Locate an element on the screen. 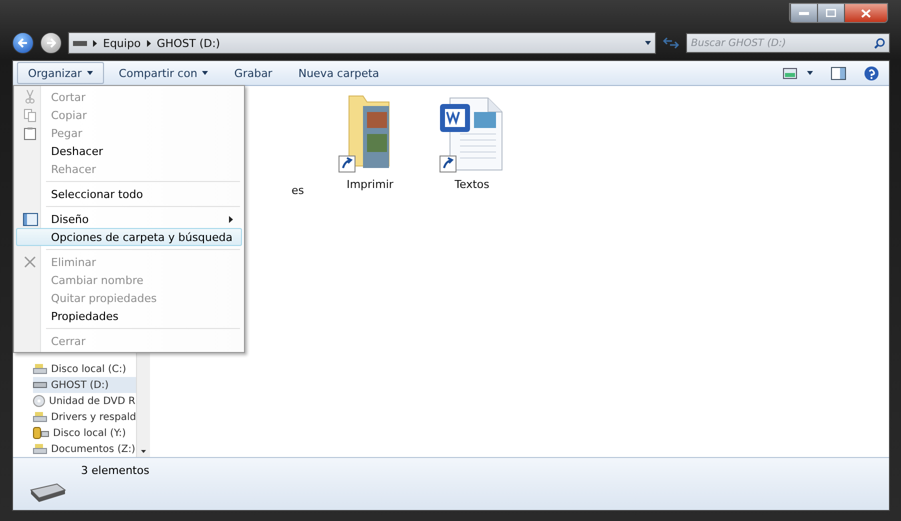 The height and width of the screenshot is (521, 901). search-icon is located at coordinates (879, 43).